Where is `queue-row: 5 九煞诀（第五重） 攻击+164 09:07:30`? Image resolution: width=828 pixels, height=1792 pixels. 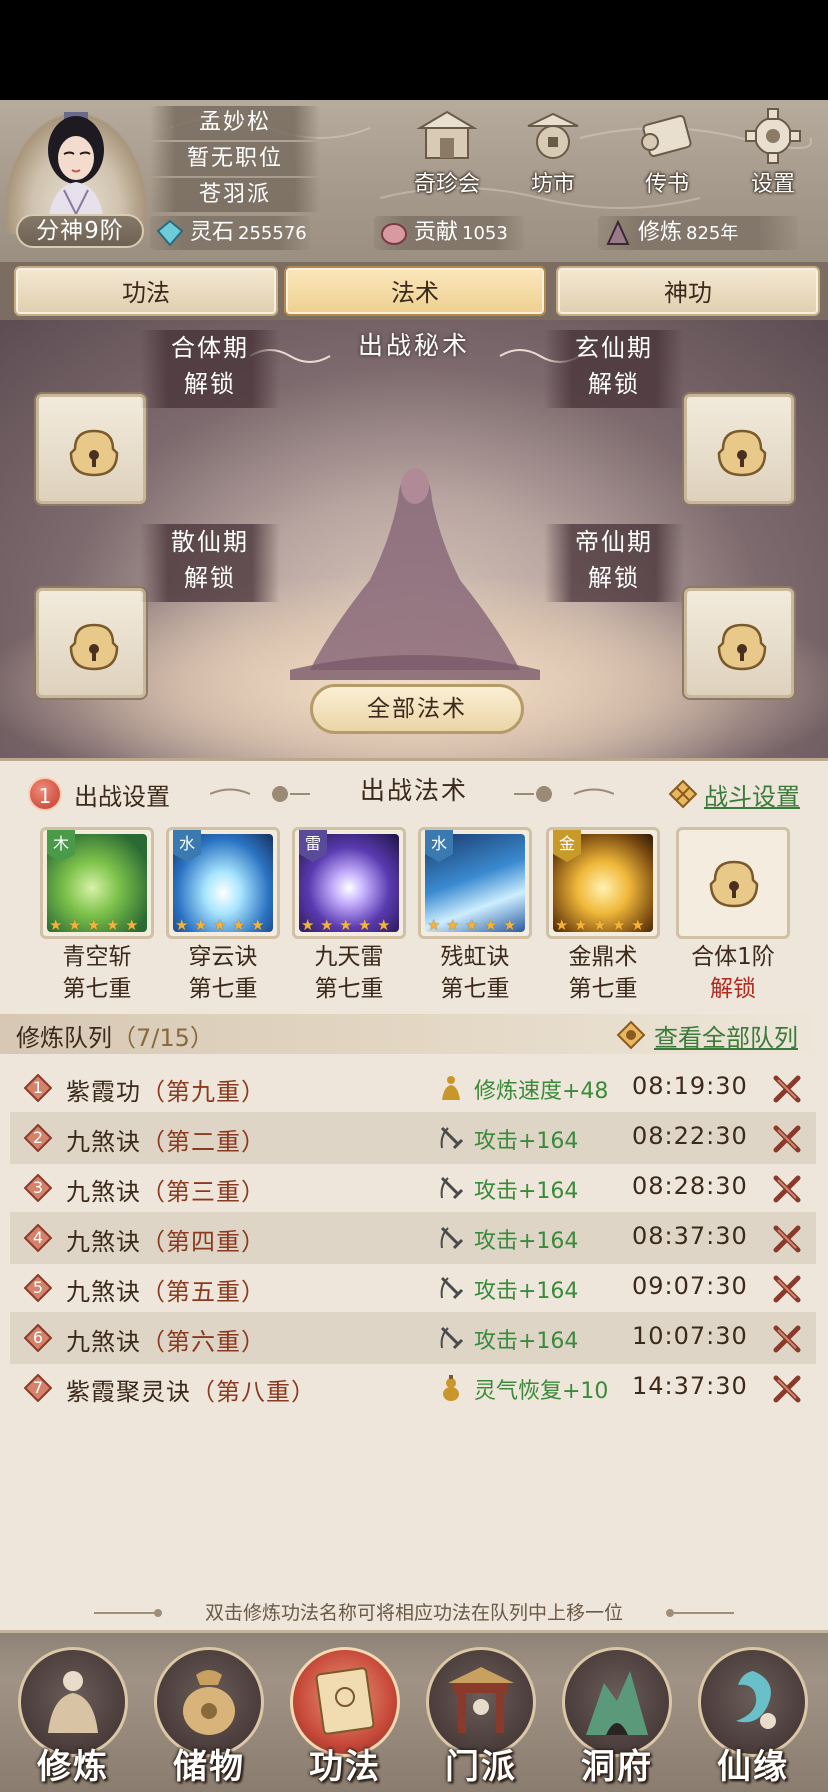 queue-row: 5 九煞诀（第五重） 攻击+164 09:07:30 is located at coordinates (413, 1288).